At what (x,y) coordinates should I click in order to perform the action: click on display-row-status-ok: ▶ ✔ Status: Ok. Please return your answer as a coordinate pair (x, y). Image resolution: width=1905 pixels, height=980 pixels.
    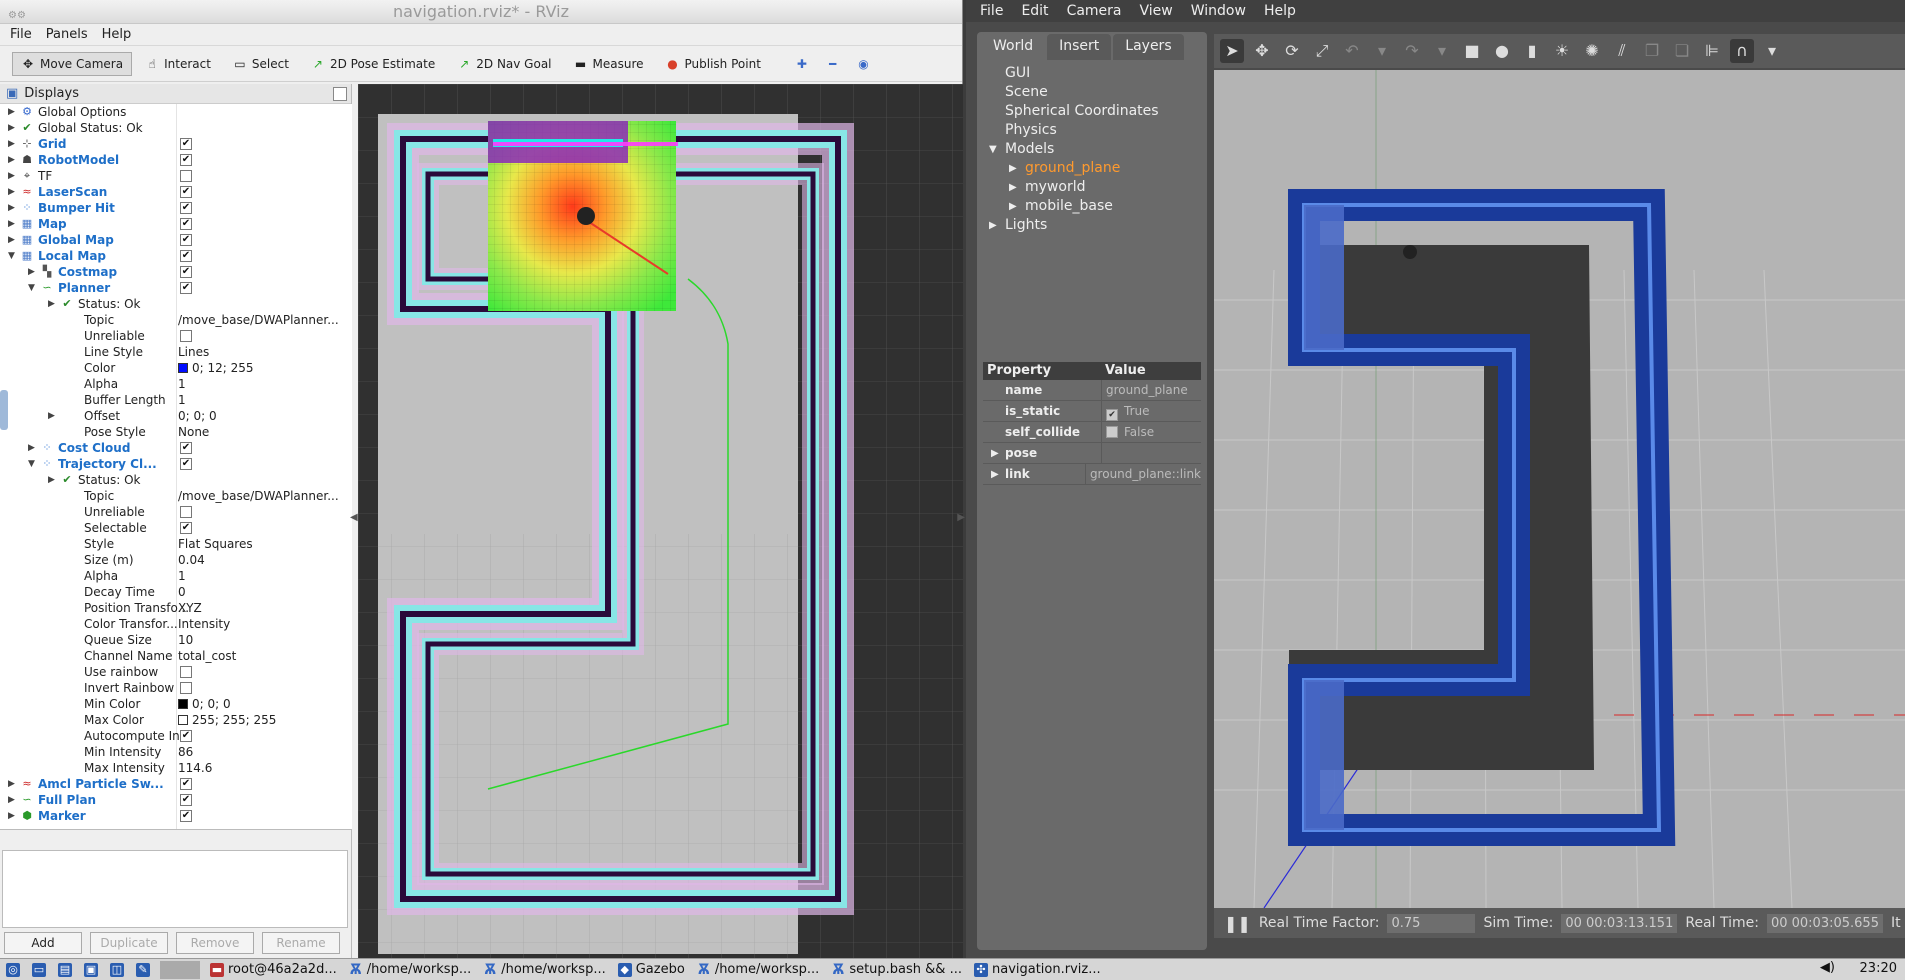
    Looking at the image, I should click on (176, 304).